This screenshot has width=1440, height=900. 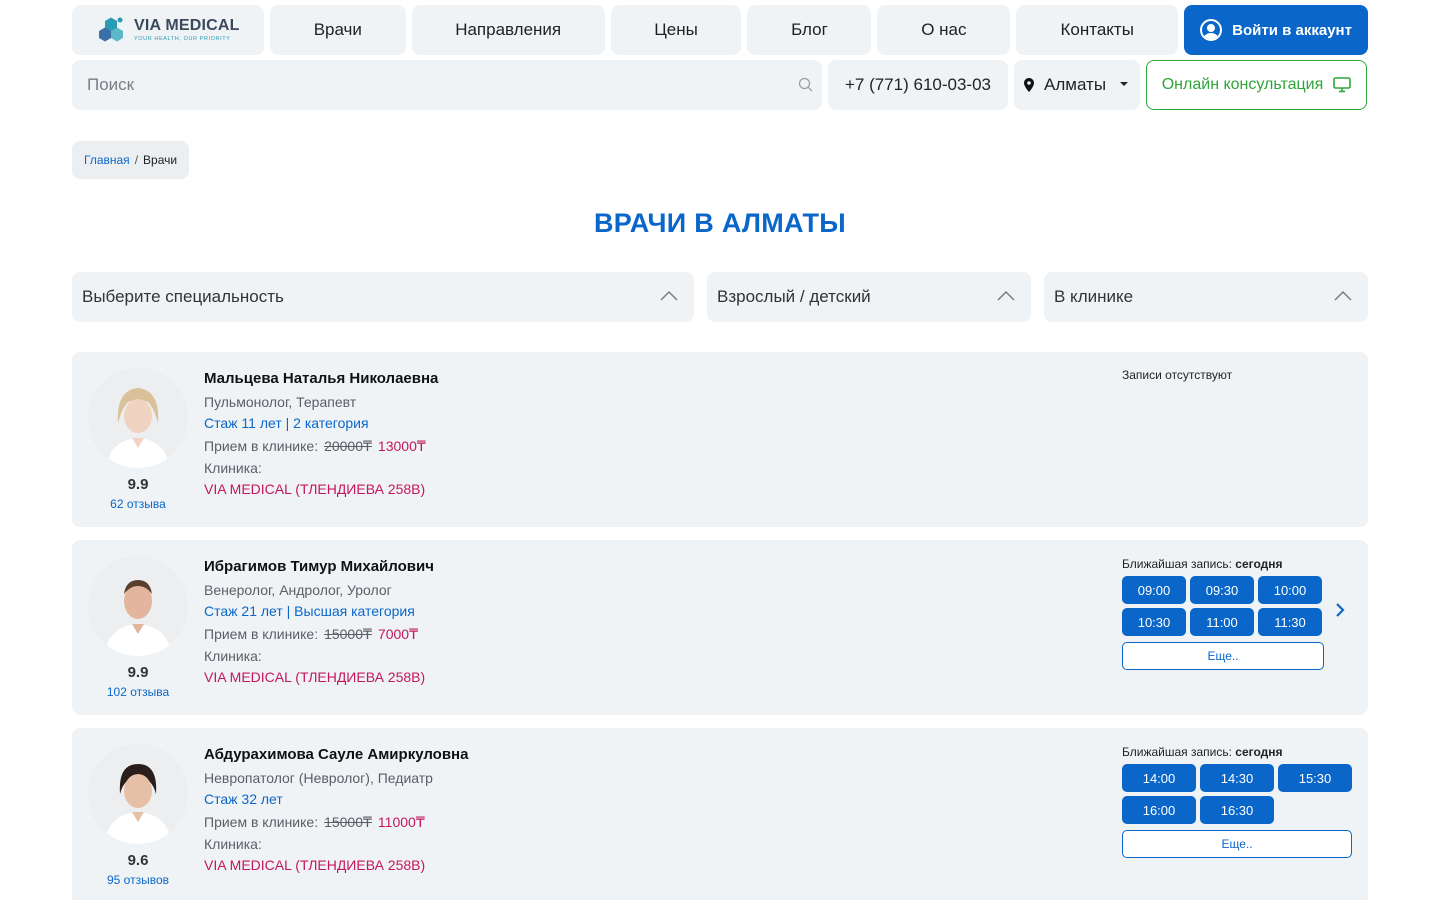 I want to click on nav-directions: Направления, so click(x=508, y=30).